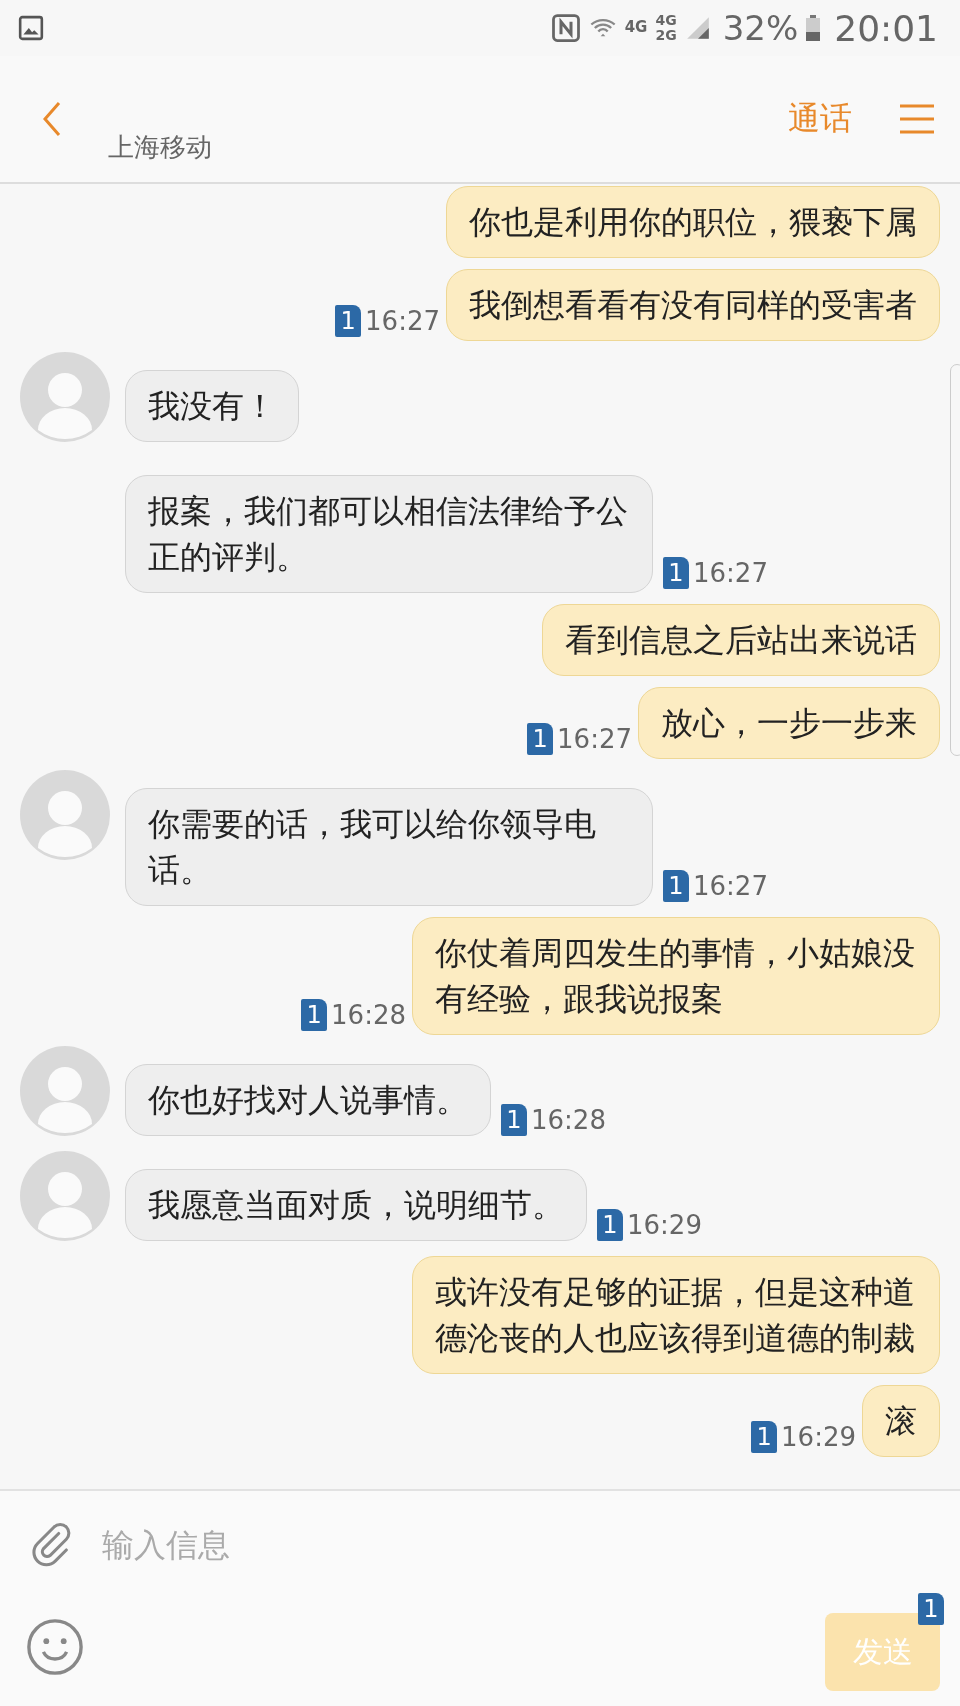 The height and width of the screenshot is (1706, 960). I want to click on message-bubble: 或许没有足够的证据，但是这种道德沦丧的人也应该得到道德的制裁, so click(676, 1315).